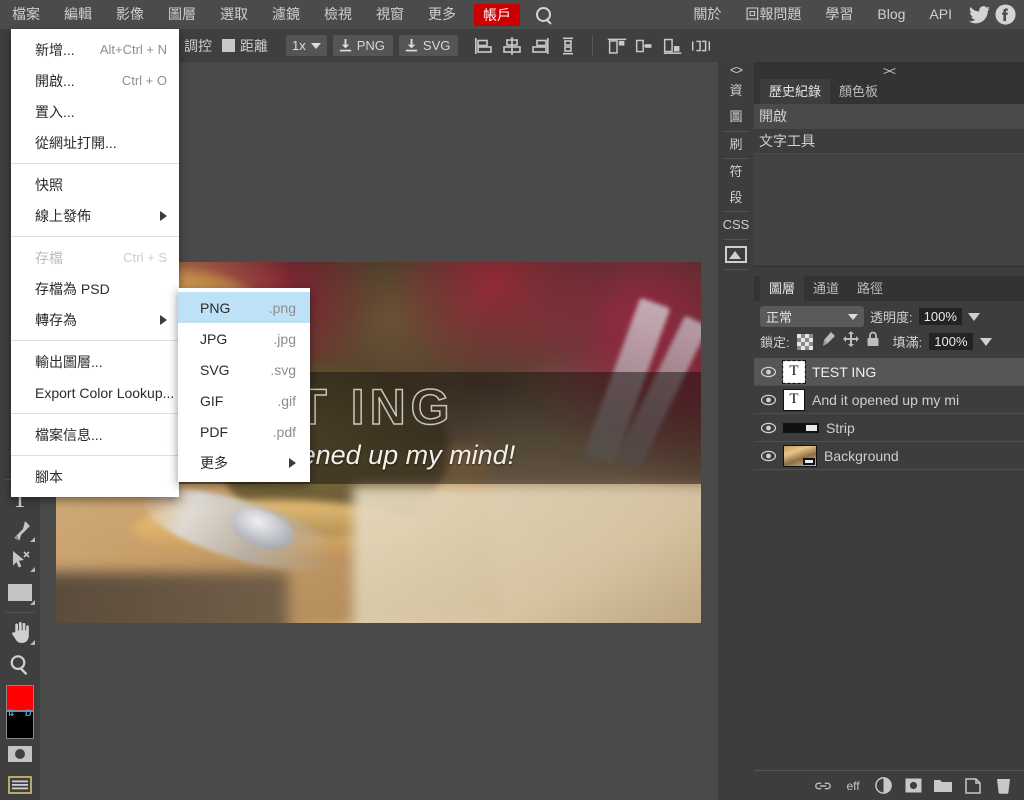 This screenshot has width=1024, height=800. Describe the element at coordinates (804, 341) in the screenshot. I see `lock-transparency-icon` at that location.